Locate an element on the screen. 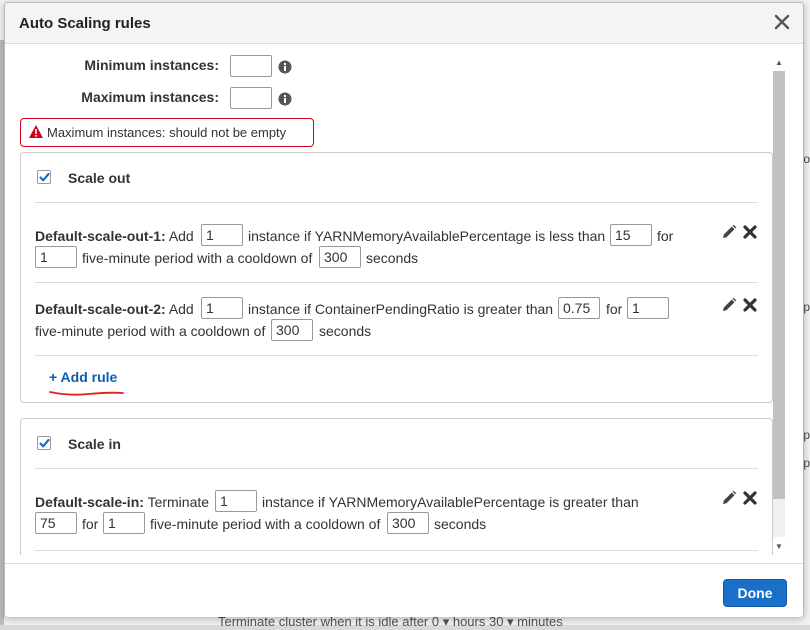 The width and height of the screenshot is (810, 630). dialog-header: Auto Scaling rules is located at coordinates (404, 23).